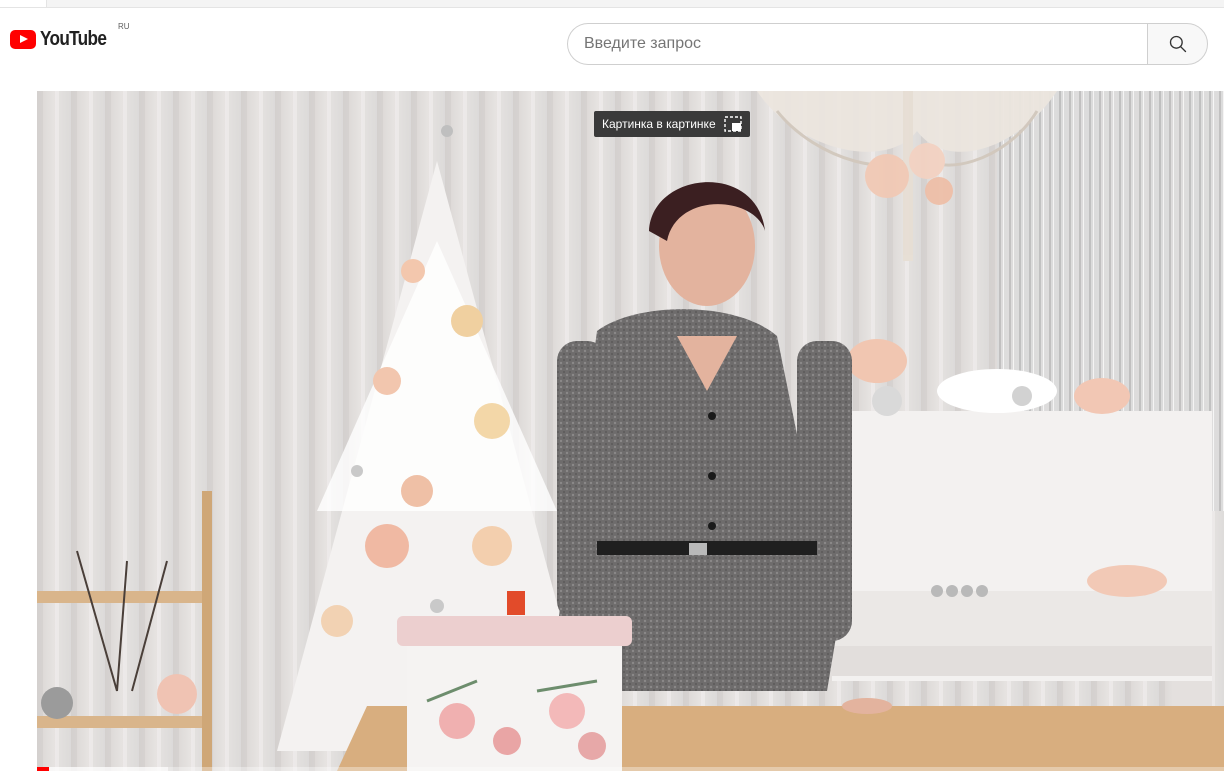  I want to click on youtube-logo: YouTube RU, so click(70, 36).